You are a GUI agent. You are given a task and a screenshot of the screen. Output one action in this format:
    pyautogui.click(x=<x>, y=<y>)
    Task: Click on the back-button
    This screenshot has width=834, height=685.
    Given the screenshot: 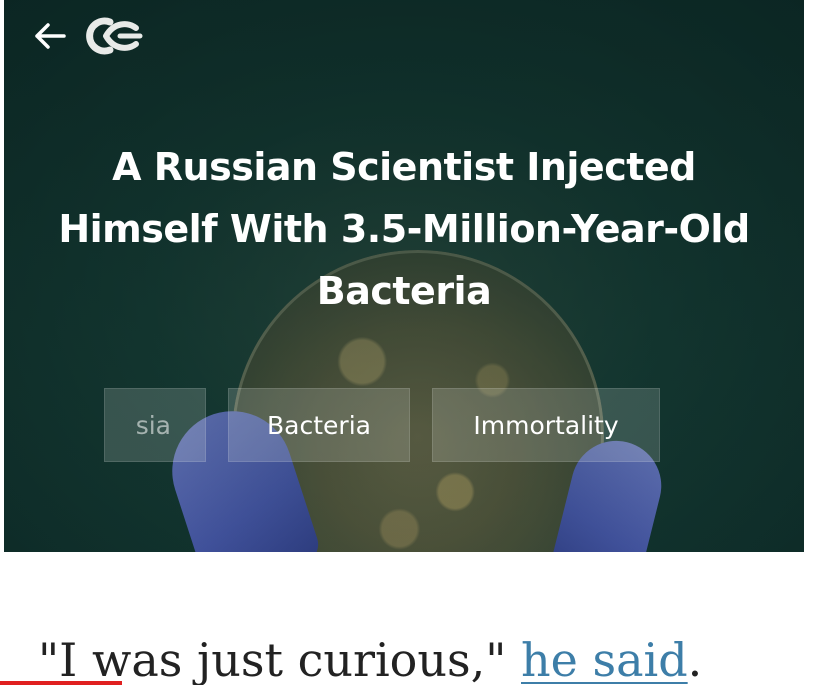 What is the action you would take?
    pyautogui.click(x=50, y=36)
    